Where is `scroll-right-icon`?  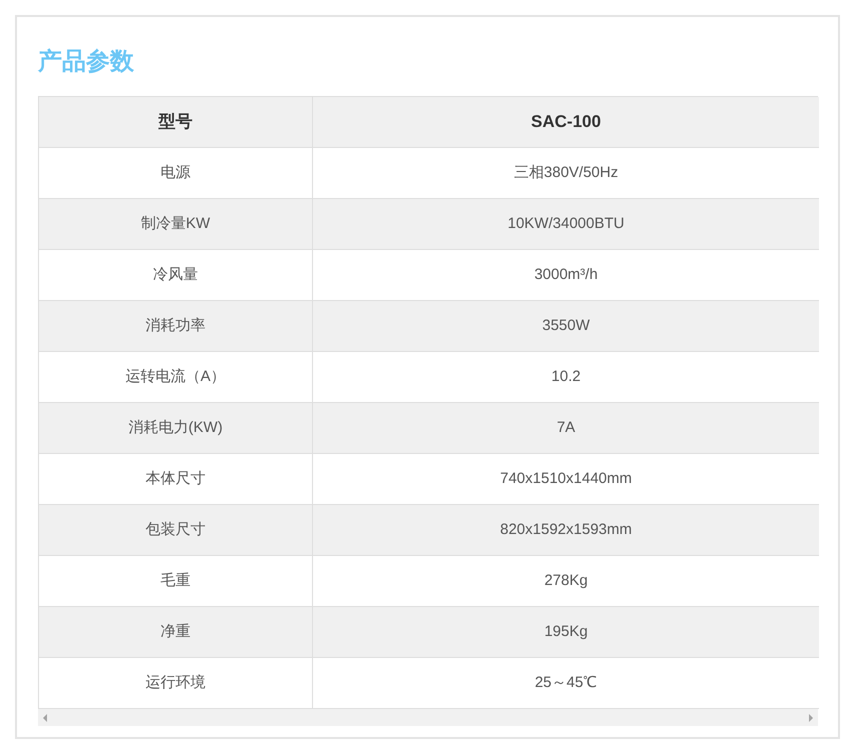
scroll-right-icon is located at coordinates (811, 718).